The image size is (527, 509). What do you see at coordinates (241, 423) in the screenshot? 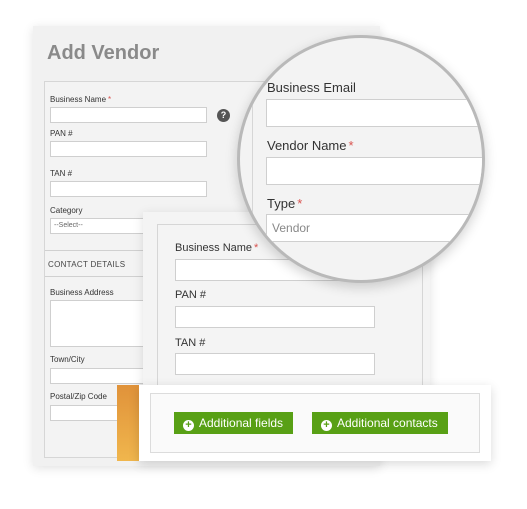
I see `additional-fields-label: Additional fields` at bounding box center [241, 423].